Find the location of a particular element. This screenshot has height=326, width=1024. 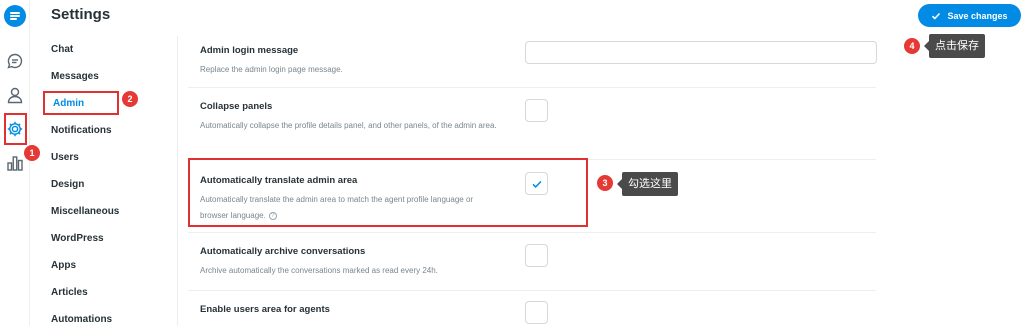

collapse-panels-checkbox is located at coordinates (536, 110).